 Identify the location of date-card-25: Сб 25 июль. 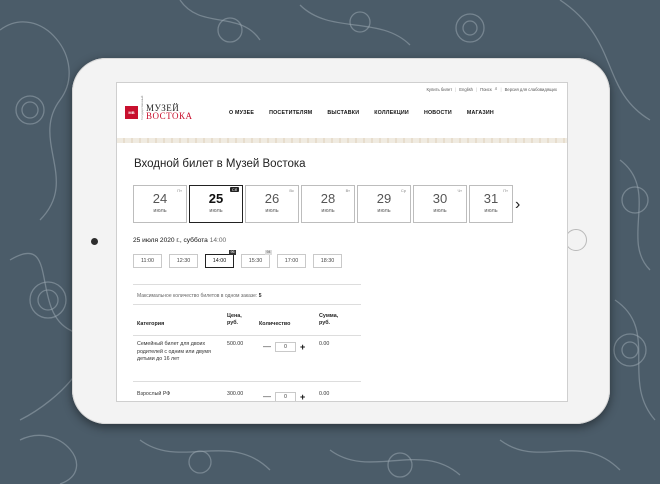
(216, 204).